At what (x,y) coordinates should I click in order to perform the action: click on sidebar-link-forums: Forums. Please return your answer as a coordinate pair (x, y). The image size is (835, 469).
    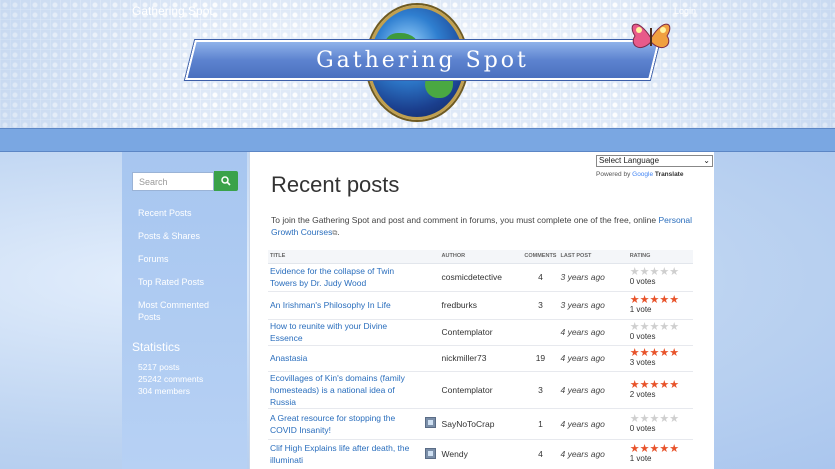
    Looking at the image, I should click on (188, 259).